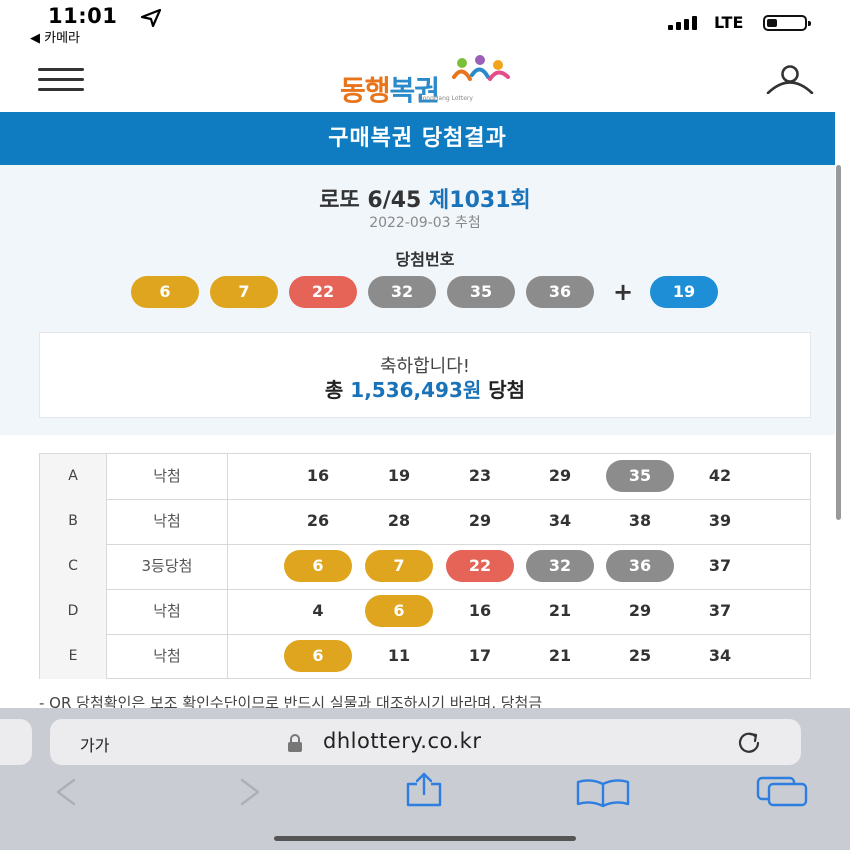  Describe the element at coordinates (838, 342) in the screenshot. I see `page-scrollbar` at that location.